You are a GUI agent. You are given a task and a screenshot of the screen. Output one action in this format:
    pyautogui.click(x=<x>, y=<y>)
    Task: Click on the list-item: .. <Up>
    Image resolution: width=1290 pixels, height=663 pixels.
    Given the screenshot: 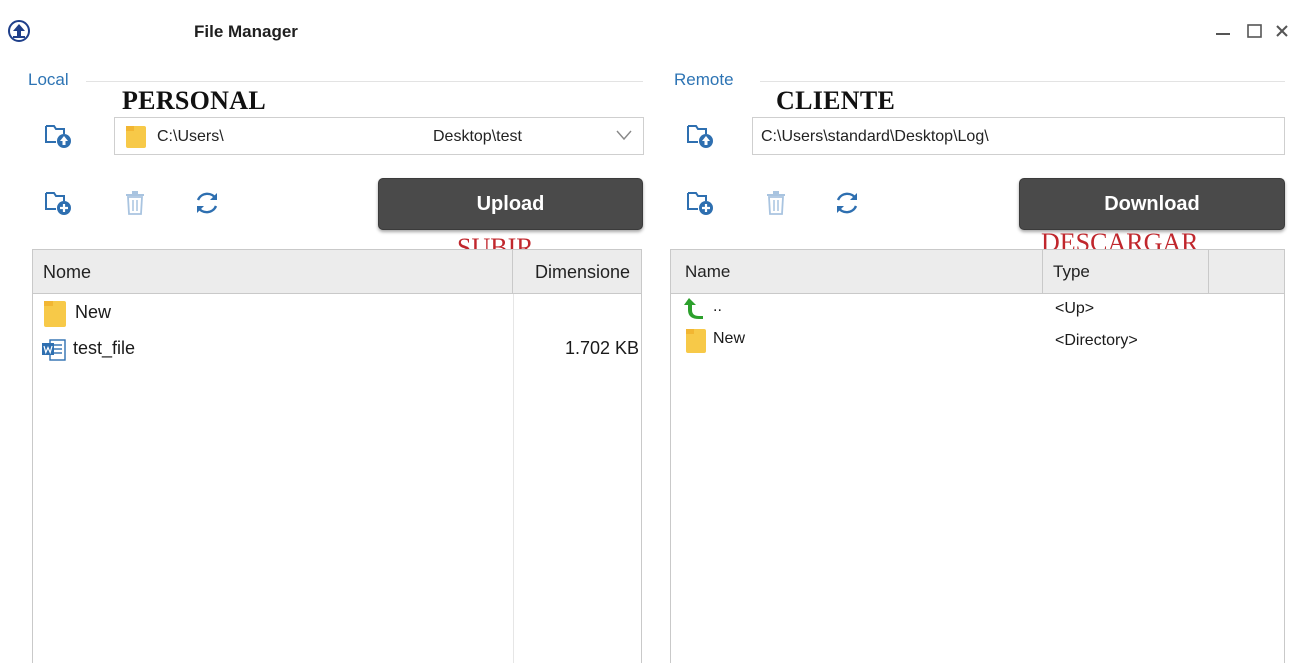 What is the action you would take?
    pyautogui.click(x=977, y=311)
    